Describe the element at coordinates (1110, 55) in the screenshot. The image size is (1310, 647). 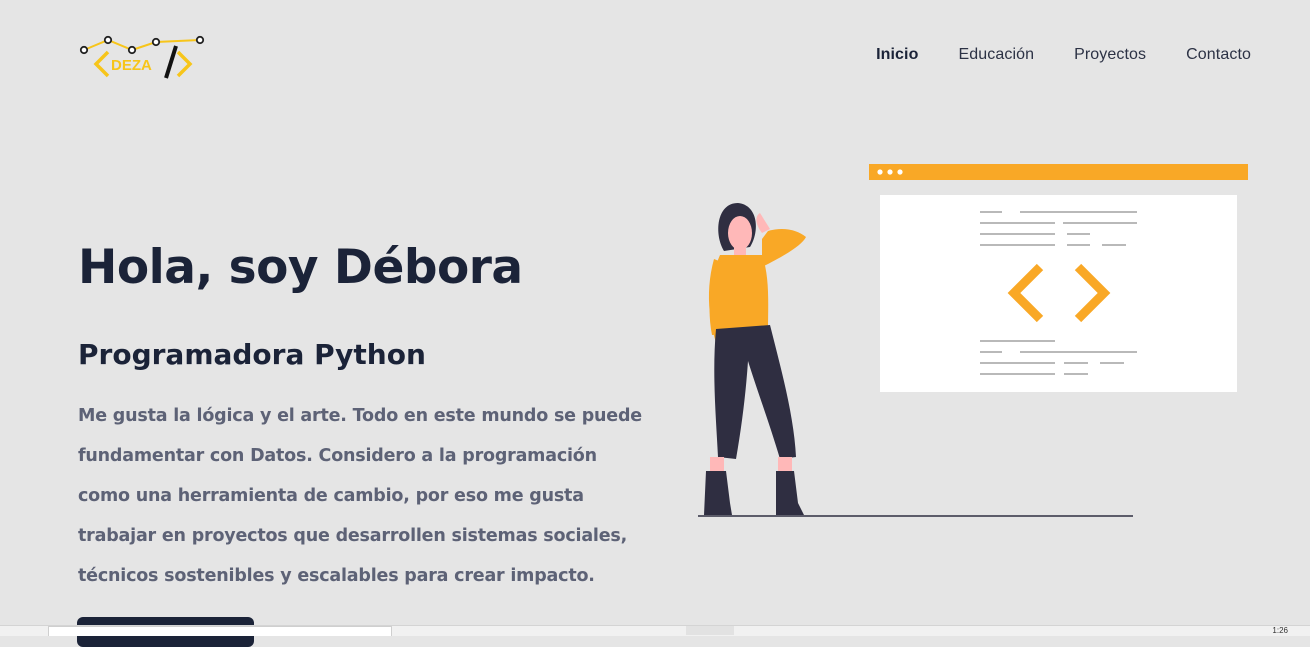
I see `nav-item-proyectos: Proyectos` at that location.